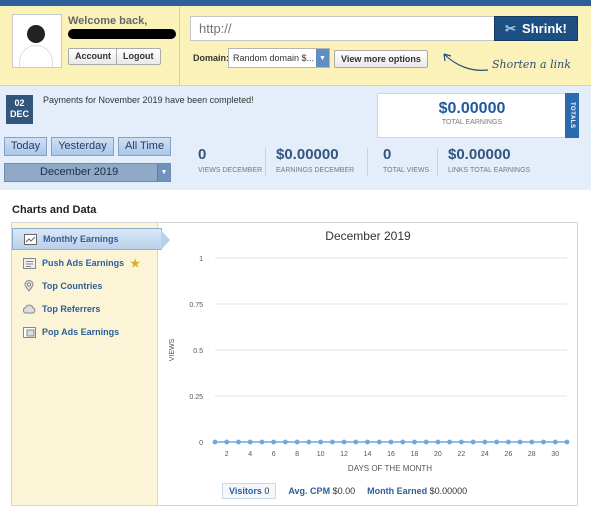 Image resolution: width=591 pixels, height=510 pixels. Describe the element at coordinates (196, 305) in the screenshot. I see `y-tick-label: 0.75` at that location.